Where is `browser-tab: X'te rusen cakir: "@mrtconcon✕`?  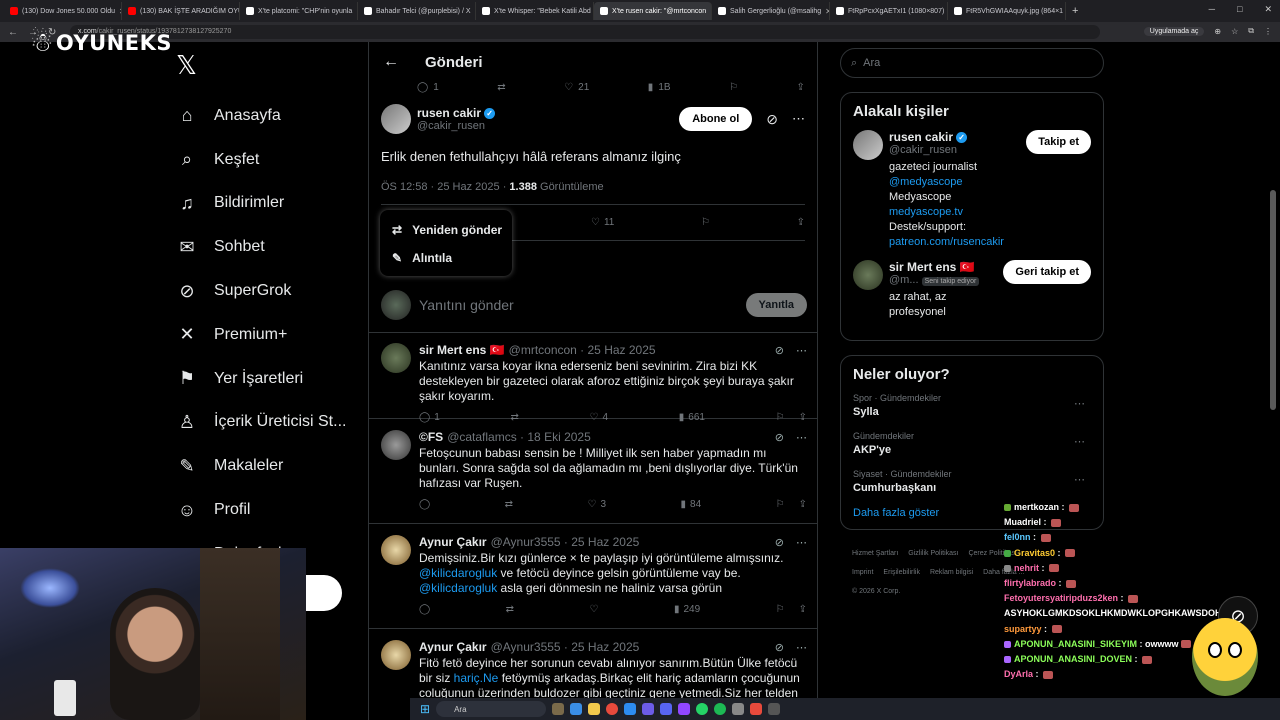
browser-tab: X'te rusen cakir: "@mrtconcon✕ is located at coordinates (653, 11).